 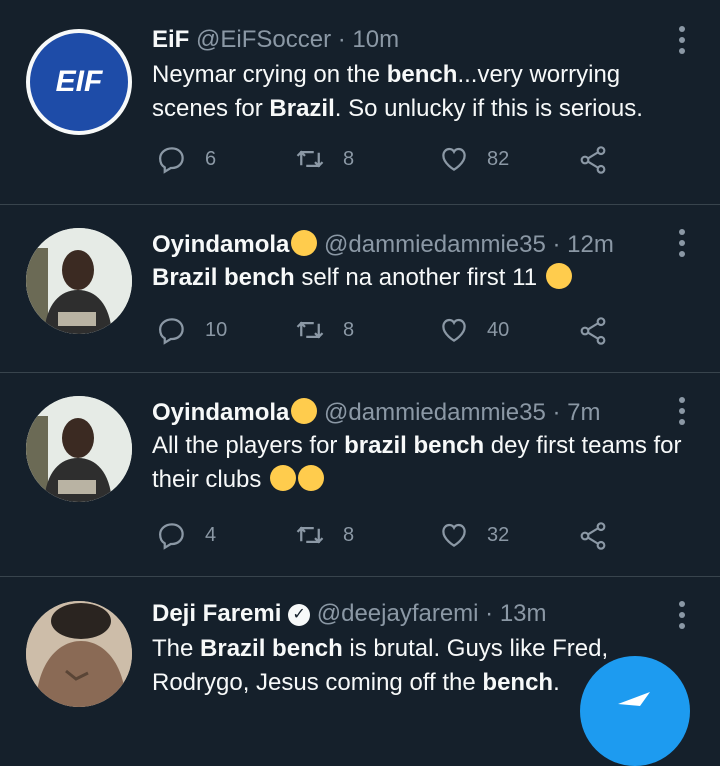 I want to click on text-segment: self na another first 11, so click(x=419, y=277).